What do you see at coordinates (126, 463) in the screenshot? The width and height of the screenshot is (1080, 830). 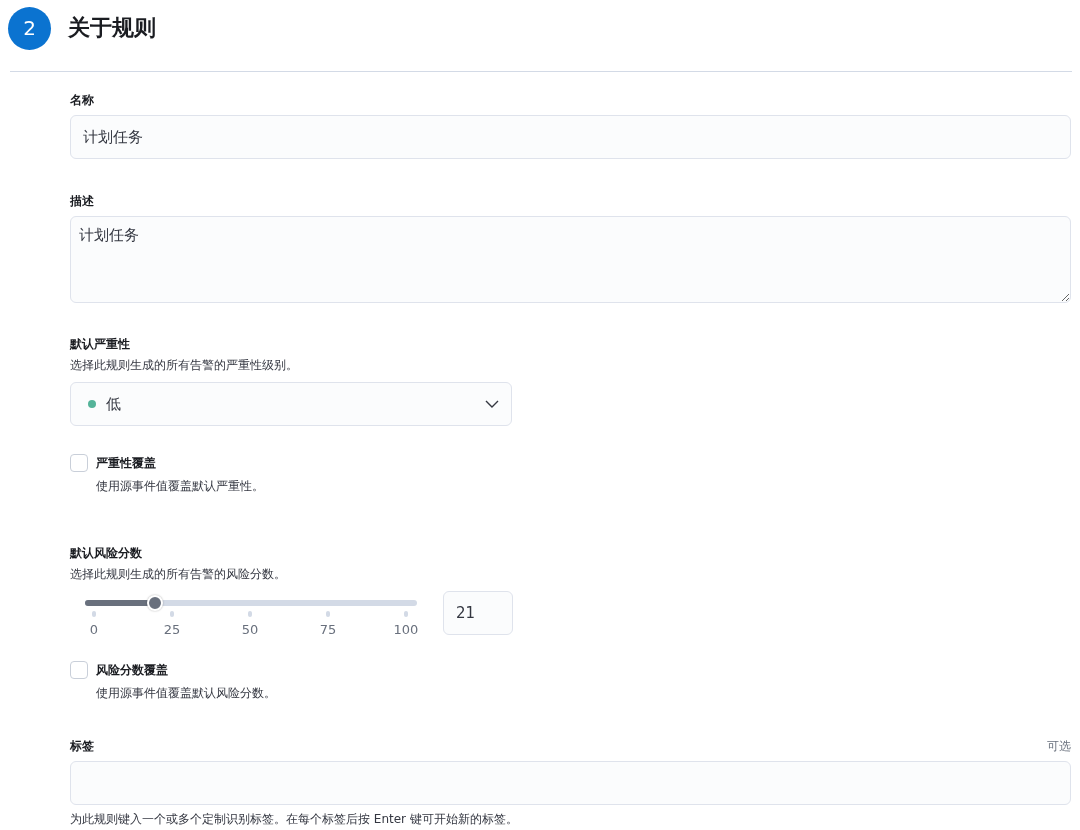 I see `checkbox-label: 严重性覆盖` at bounding box center [126, 463].